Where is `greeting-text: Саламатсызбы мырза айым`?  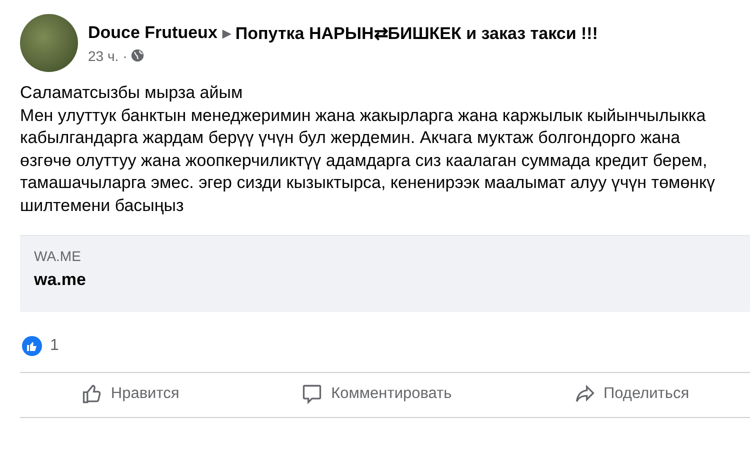 greeting-text: Саламатсызбы мырза айым is located at coordinates (132, 93).